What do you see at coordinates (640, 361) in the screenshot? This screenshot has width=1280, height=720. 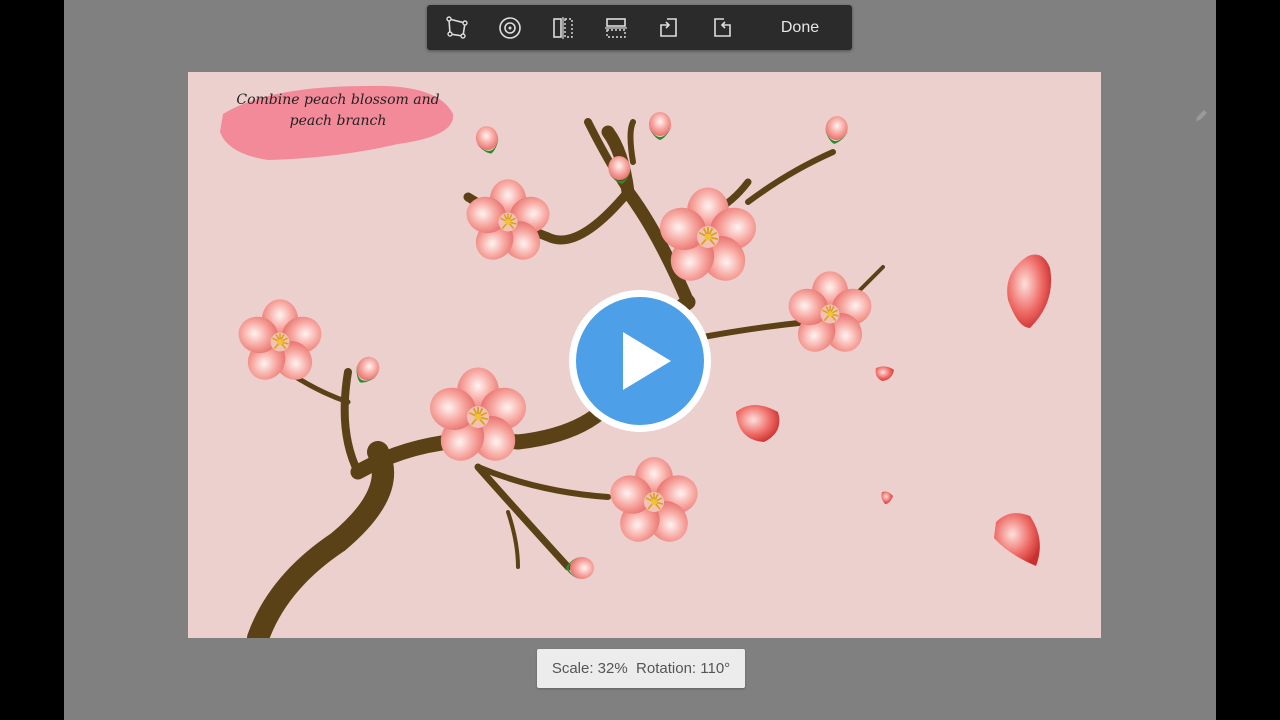 I see `play-button` at bounding box center [640, 361].